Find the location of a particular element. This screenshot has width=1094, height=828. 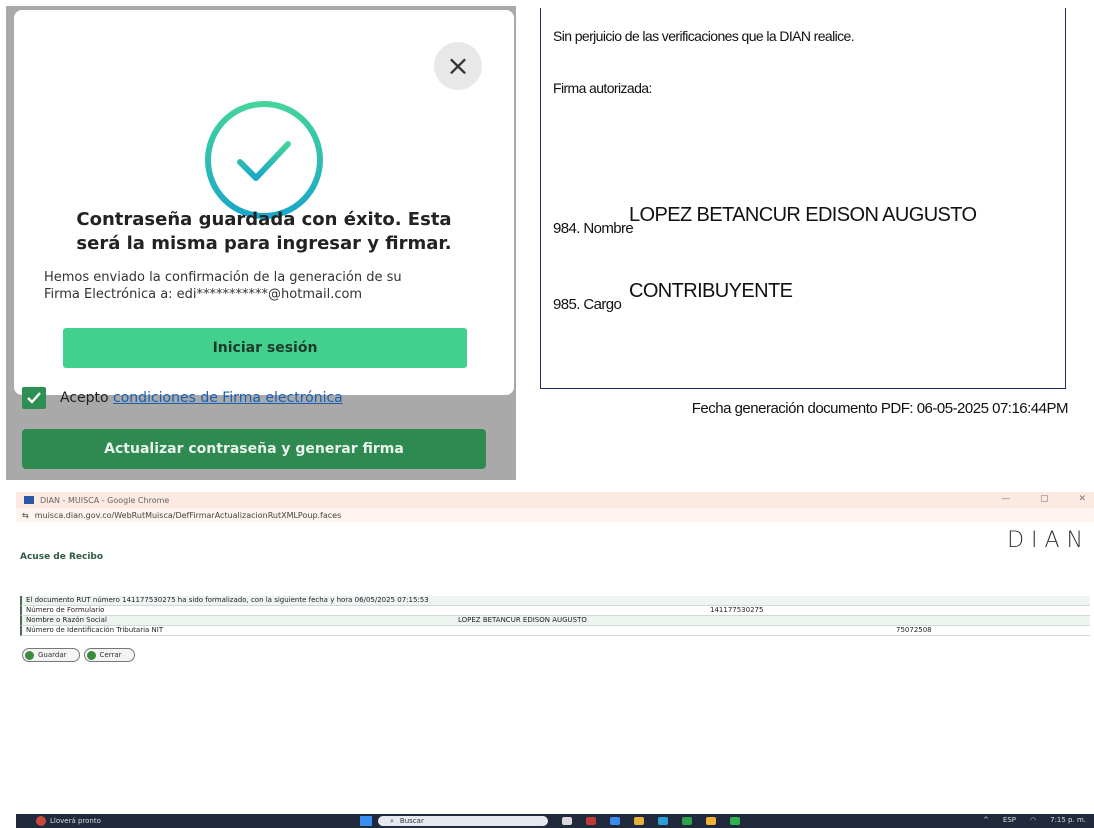

close-button: Cerrar is located at coordinates (109, 655).